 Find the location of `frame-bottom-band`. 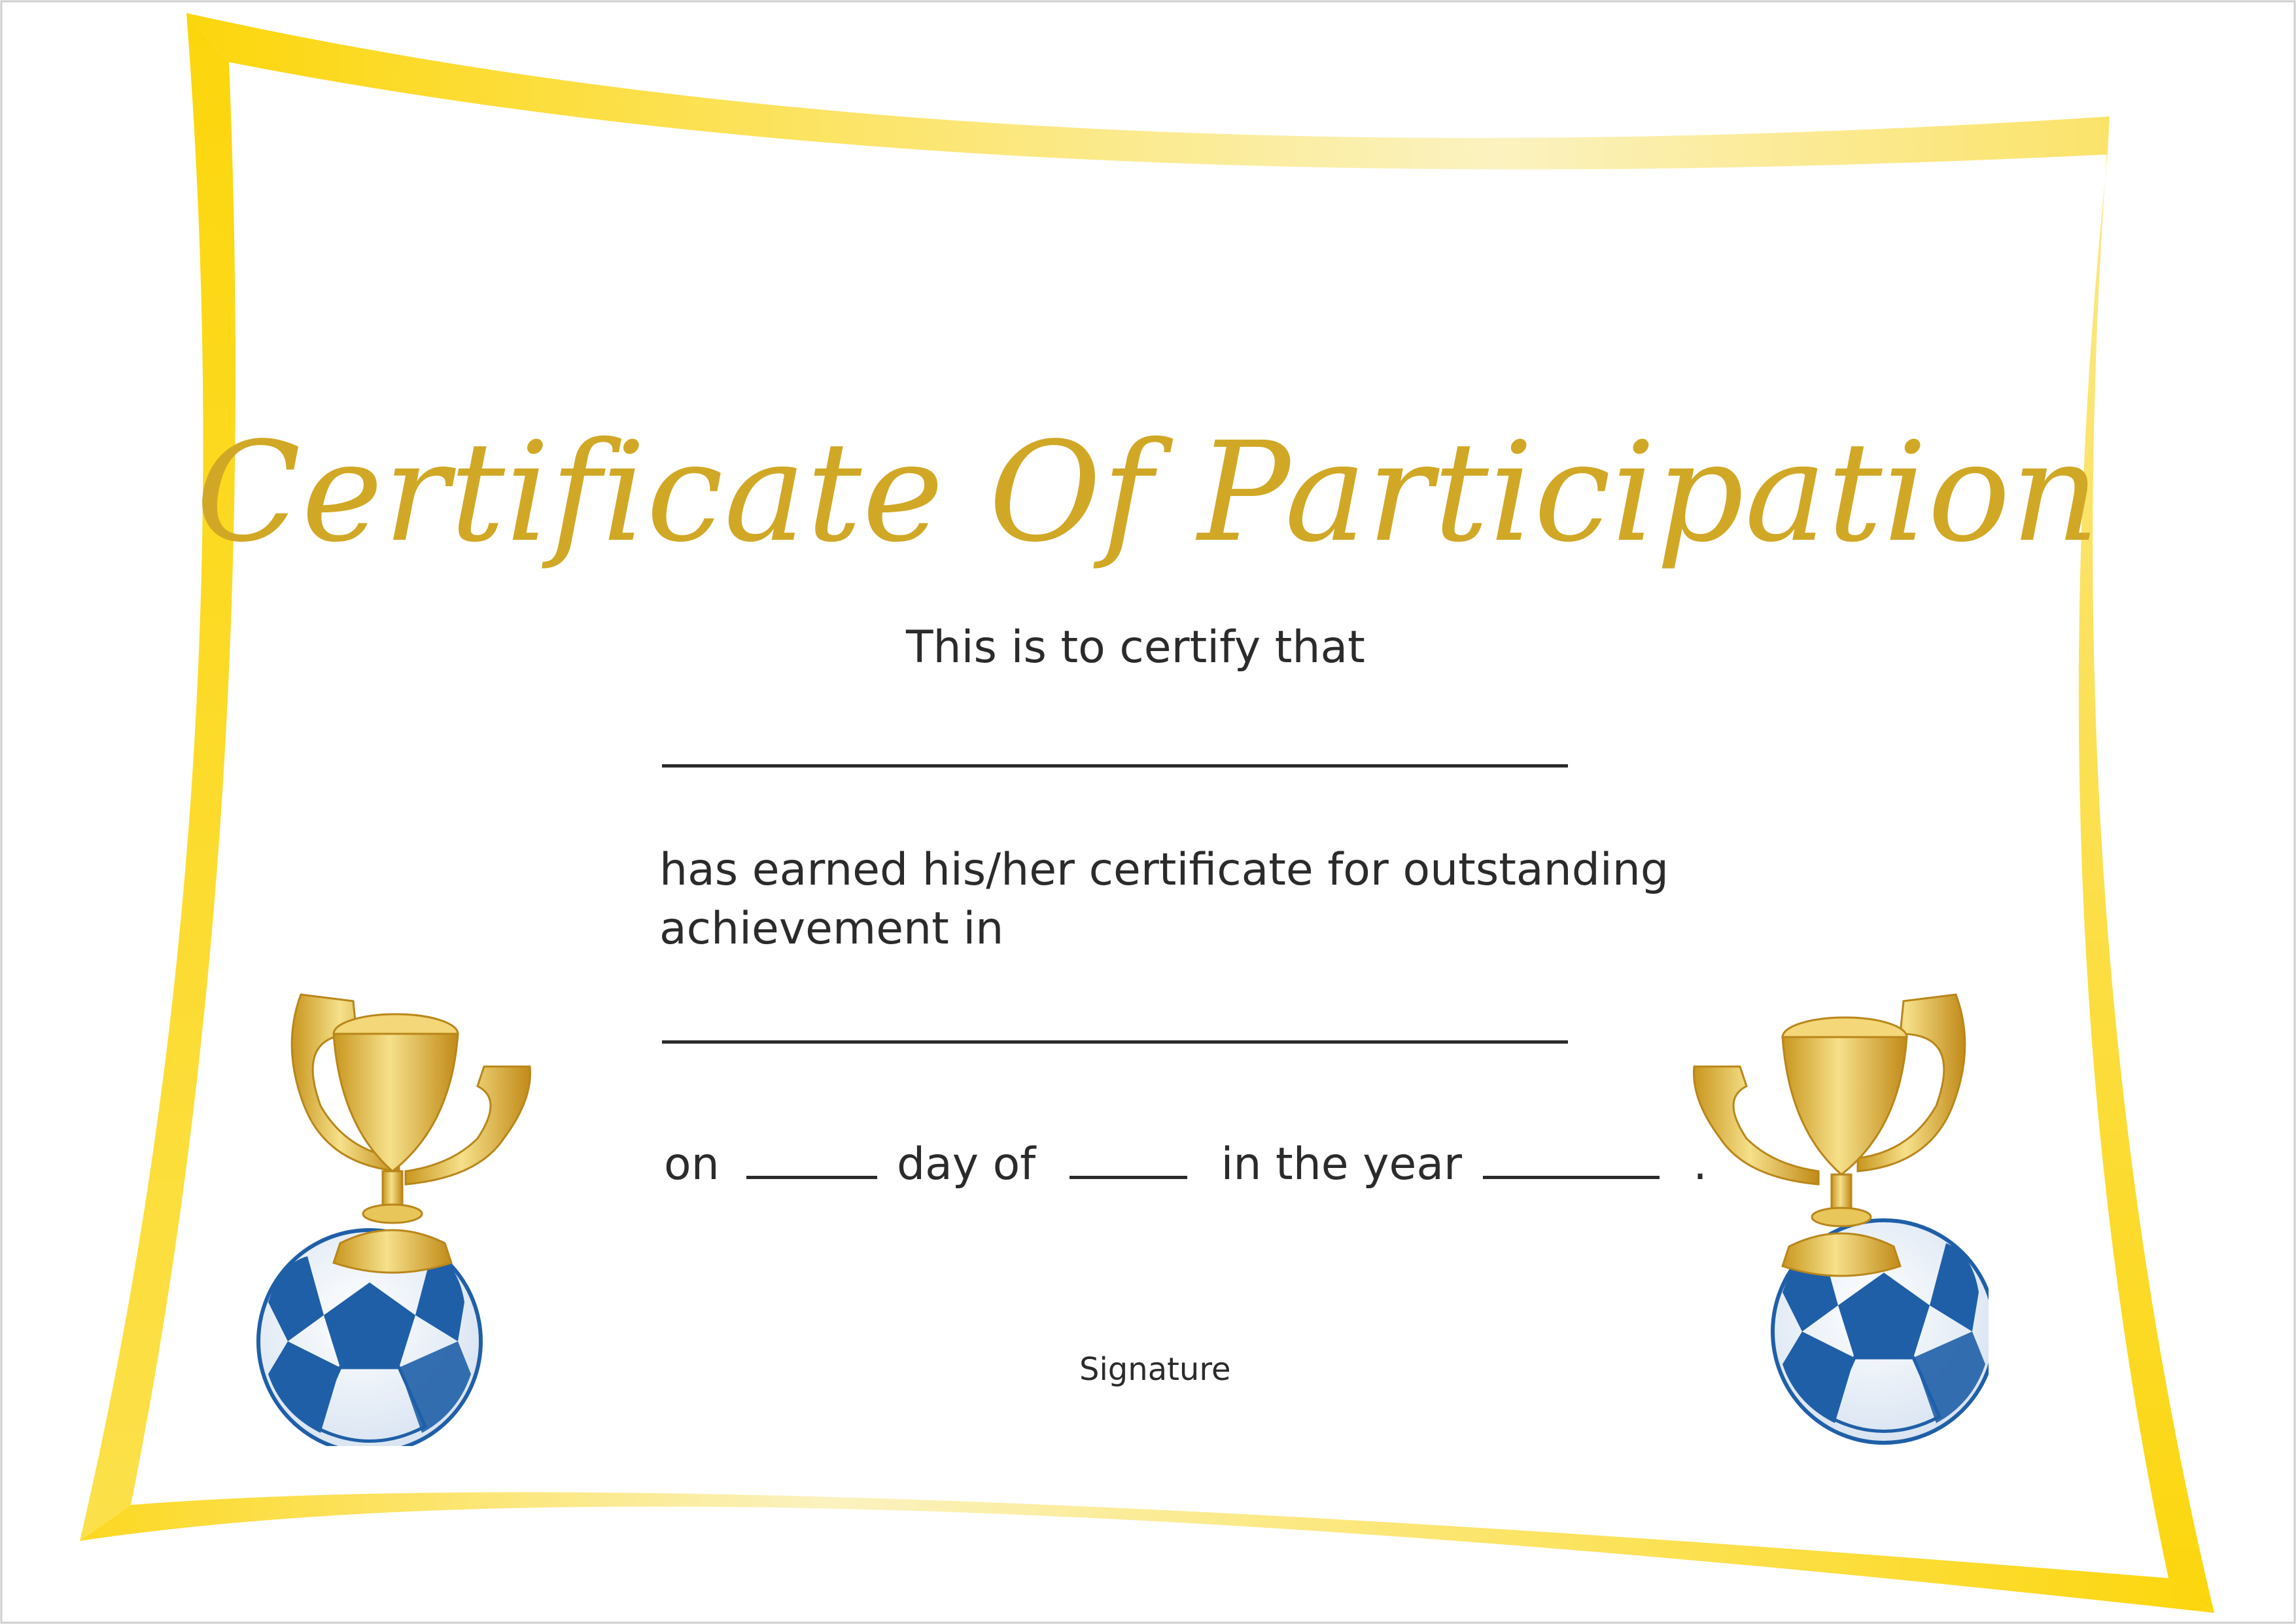

frame-bottom-band is located at coordinates (1147, 1552).